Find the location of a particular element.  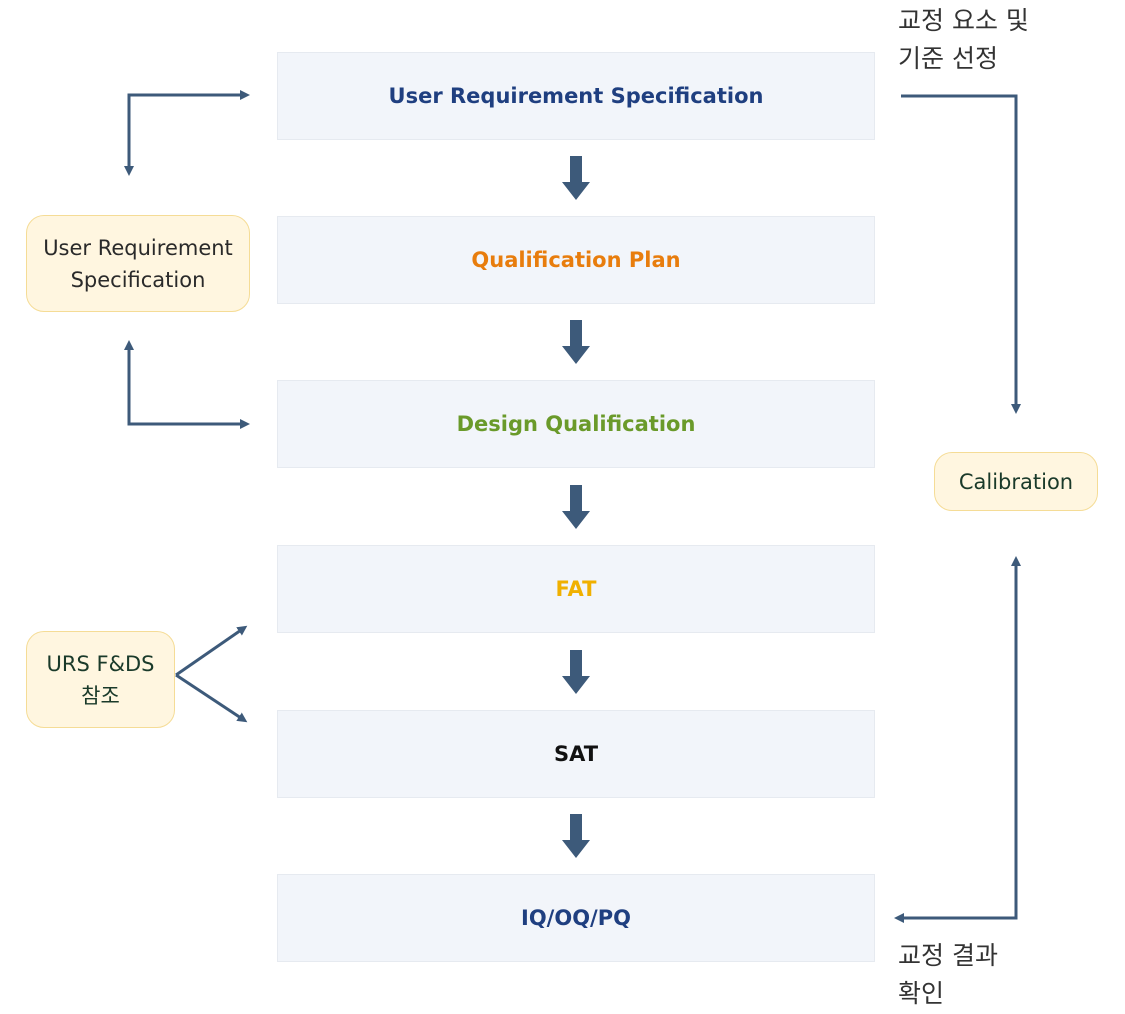

step-label: Design Qualification is located at coordinates (576, 424).